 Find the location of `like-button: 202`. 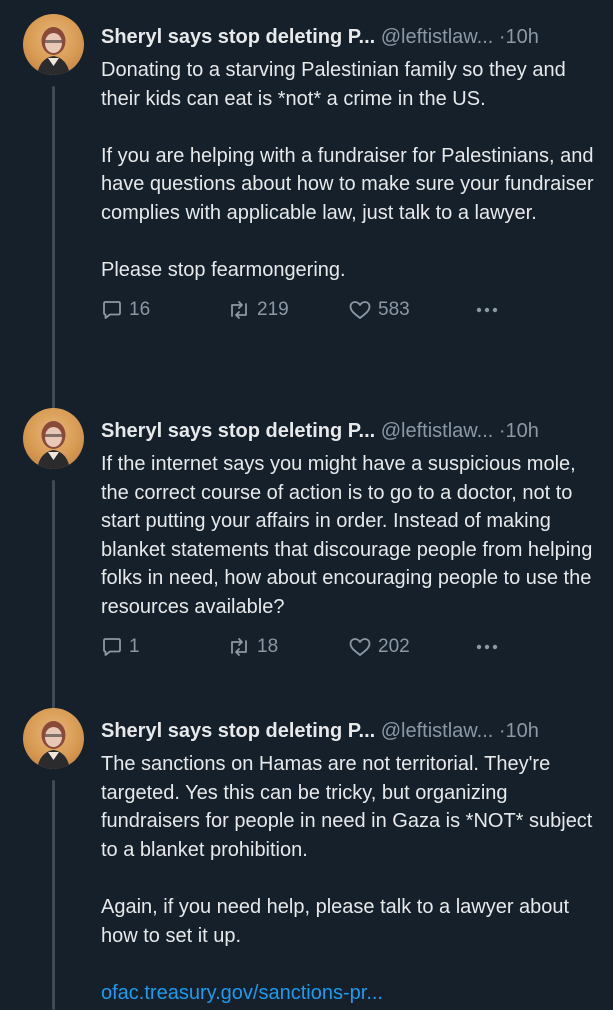

like-button: 202 is located at coordinates (379, 647).